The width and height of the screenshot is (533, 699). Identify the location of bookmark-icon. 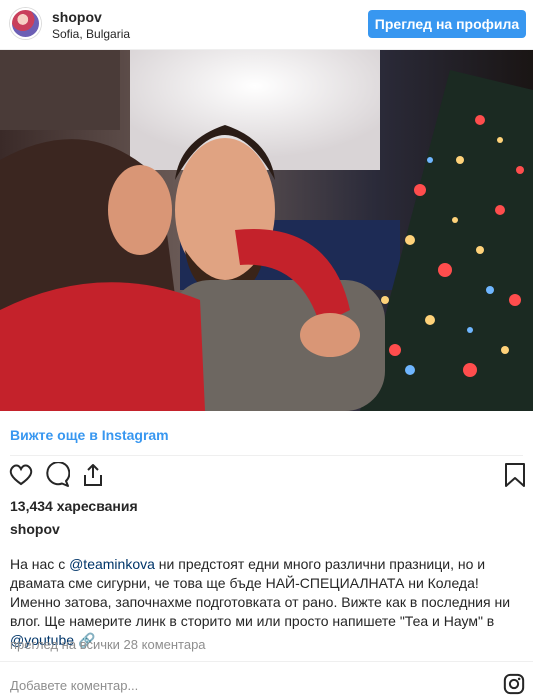
(515, 475).